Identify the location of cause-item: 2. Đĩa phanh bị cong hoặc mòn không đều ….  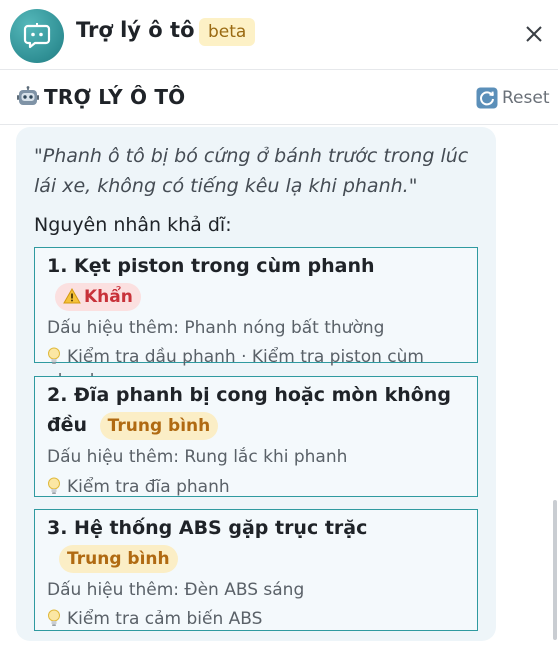
(256, 436).